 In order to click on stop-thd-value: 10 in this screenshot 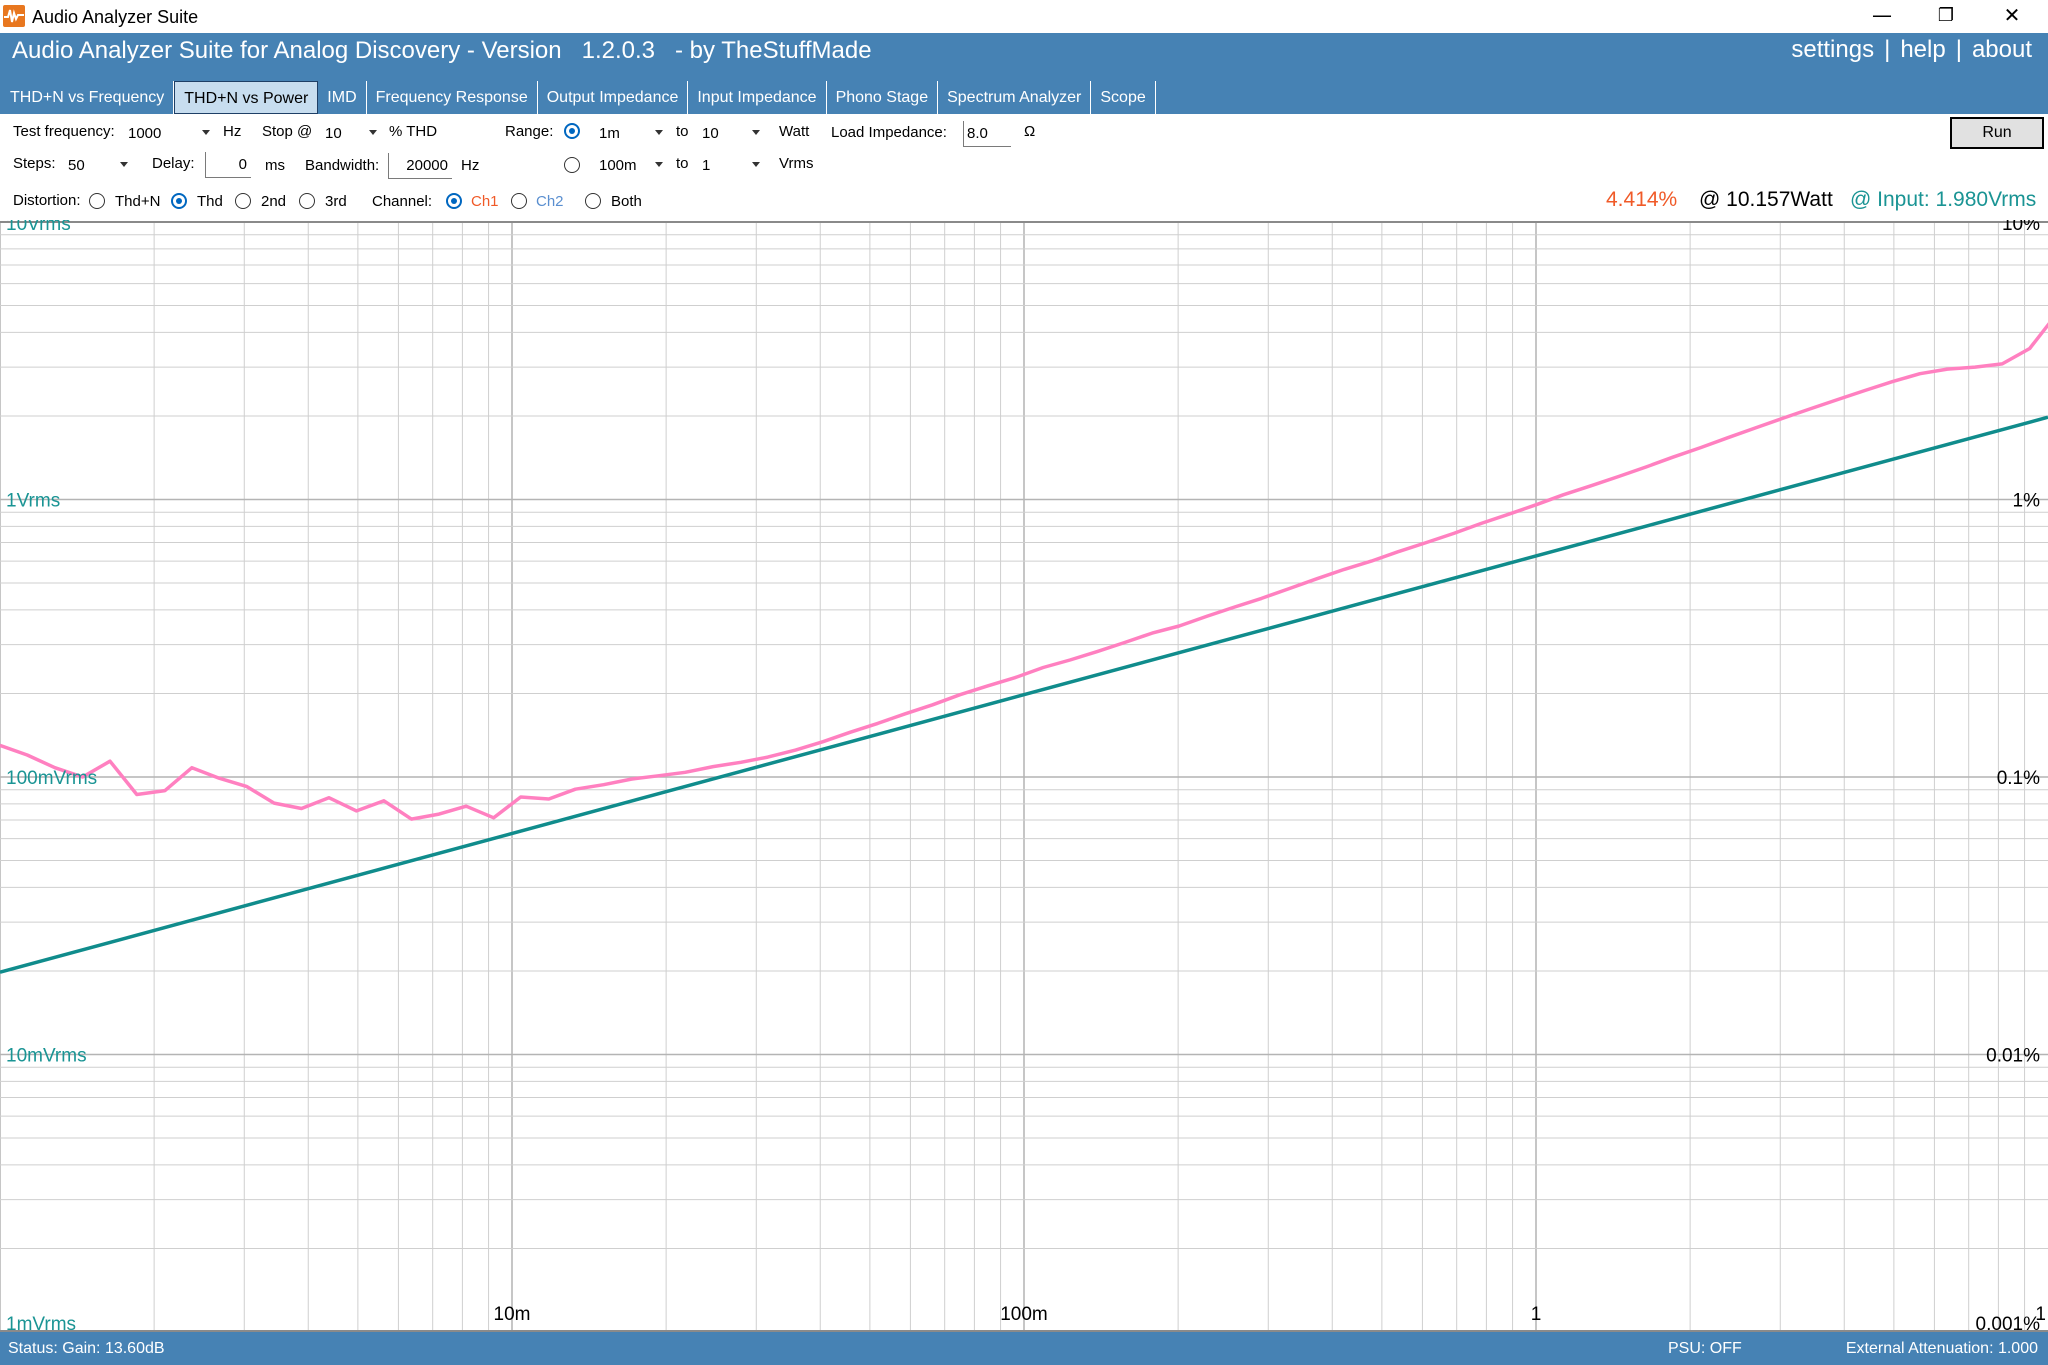, I will do `click(333, 133)`.